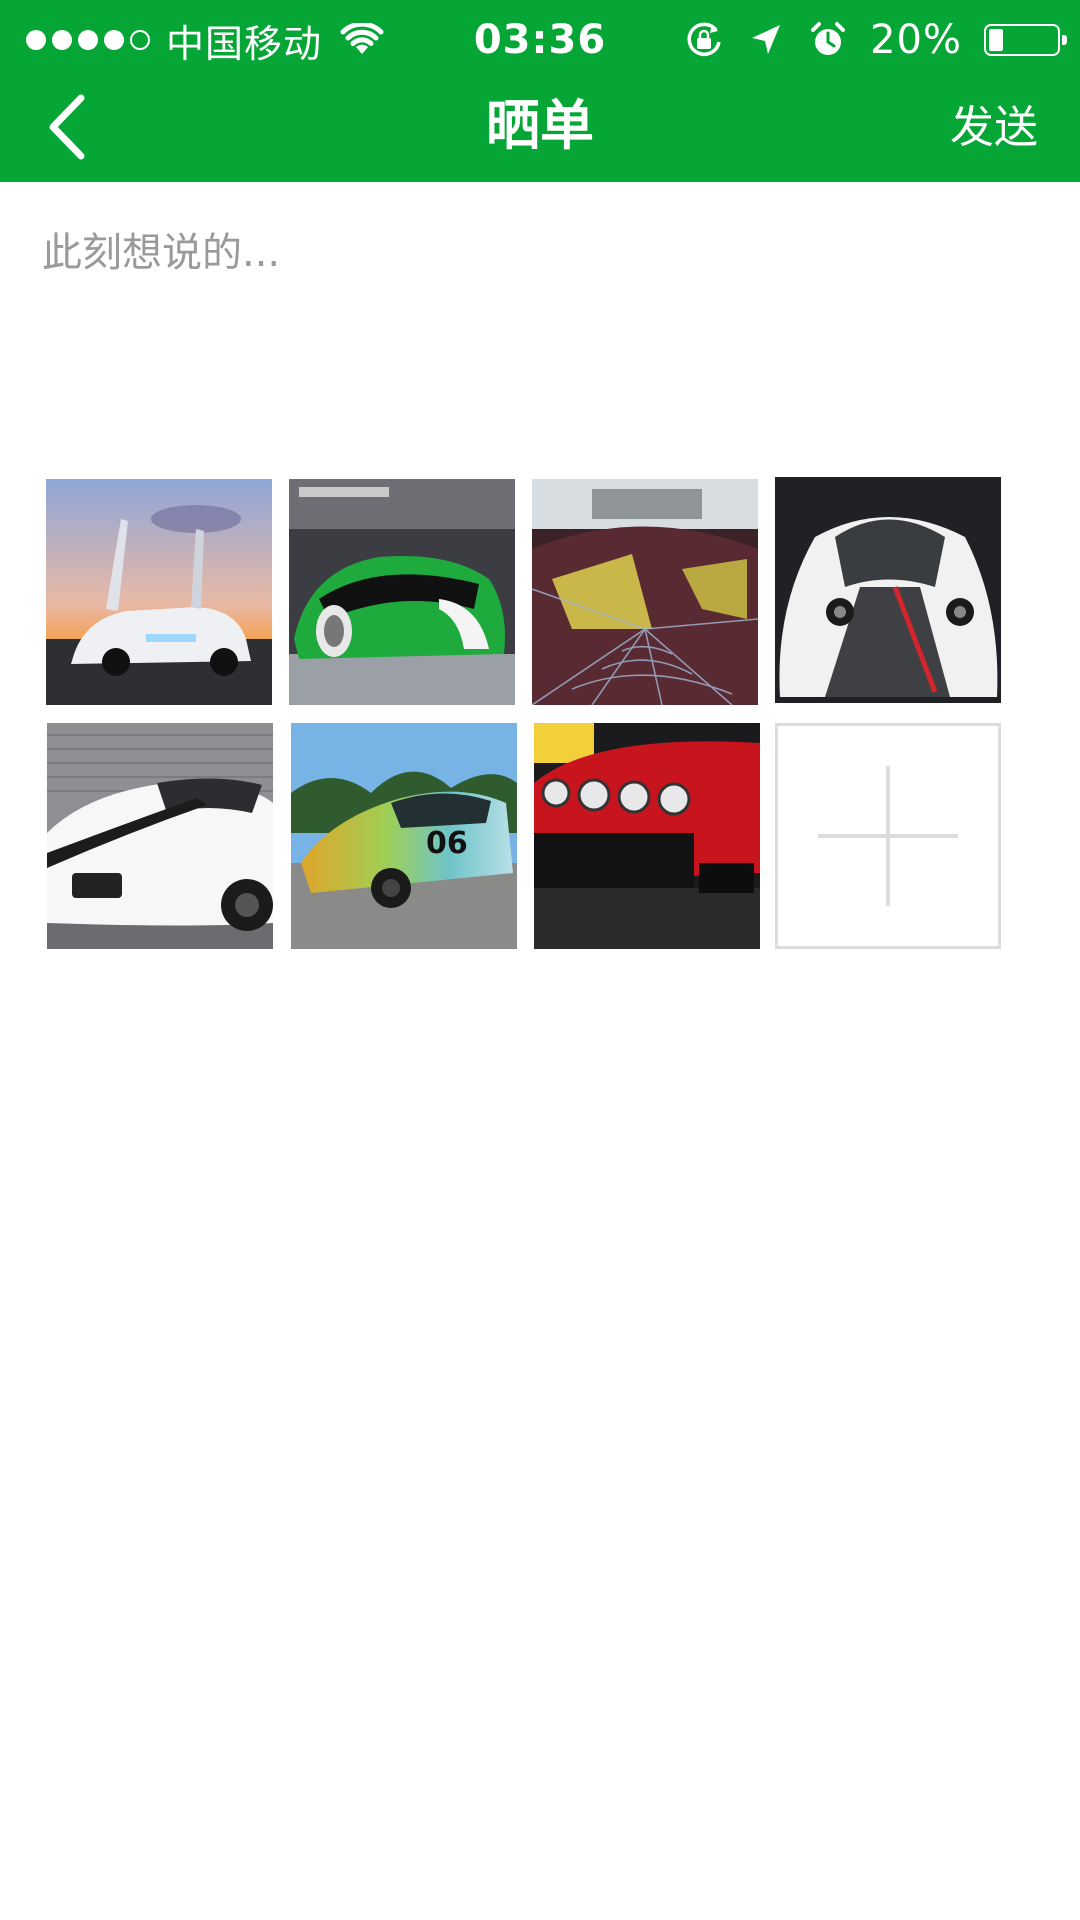 The image size is (1080, 1920). I want to click on battery-icon, so click(1025, 40).